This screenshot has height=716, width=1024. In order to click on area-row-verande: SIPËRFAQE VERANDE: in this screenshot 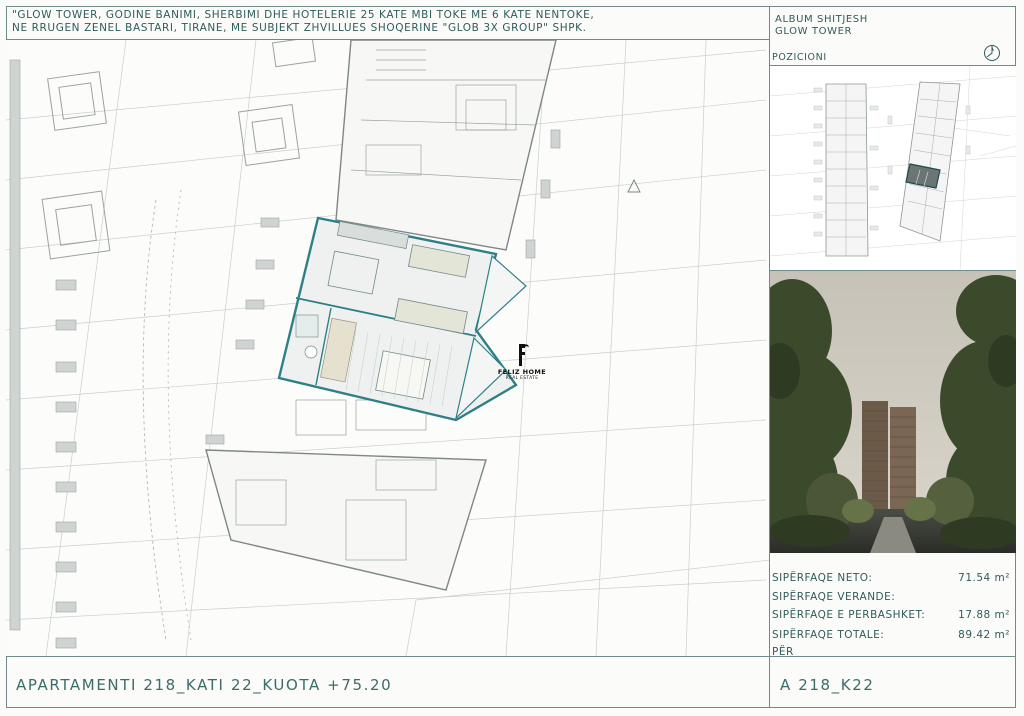, I will do `click(891, 599)`.